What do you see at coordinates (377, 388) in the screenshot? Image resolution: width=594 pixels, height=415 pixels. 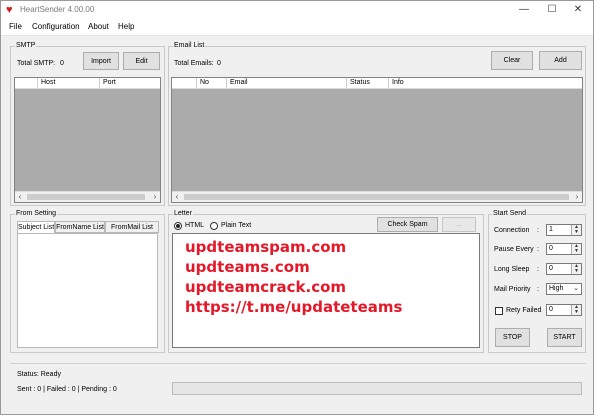 I see `send-progress-bar` at bounding box center [377, 388].